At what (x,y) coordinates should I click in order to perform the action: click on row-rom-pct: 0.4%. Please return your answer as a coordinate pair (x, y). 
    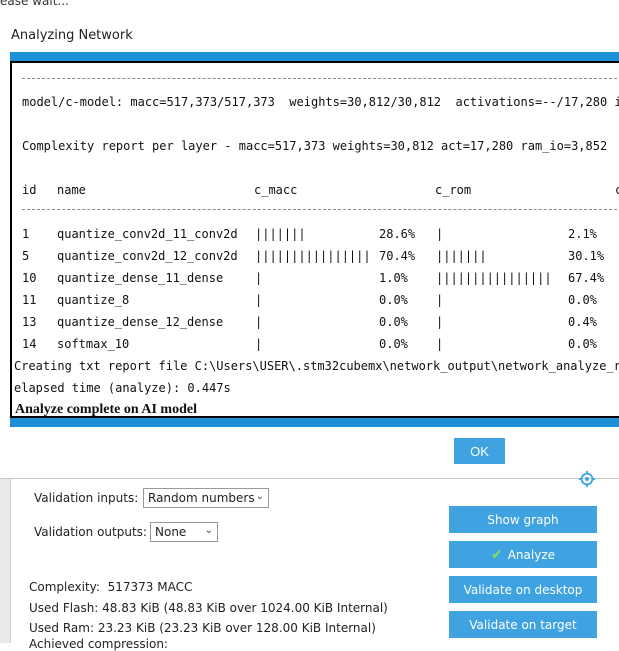
    Looking at the image, I should click on (582, 322).